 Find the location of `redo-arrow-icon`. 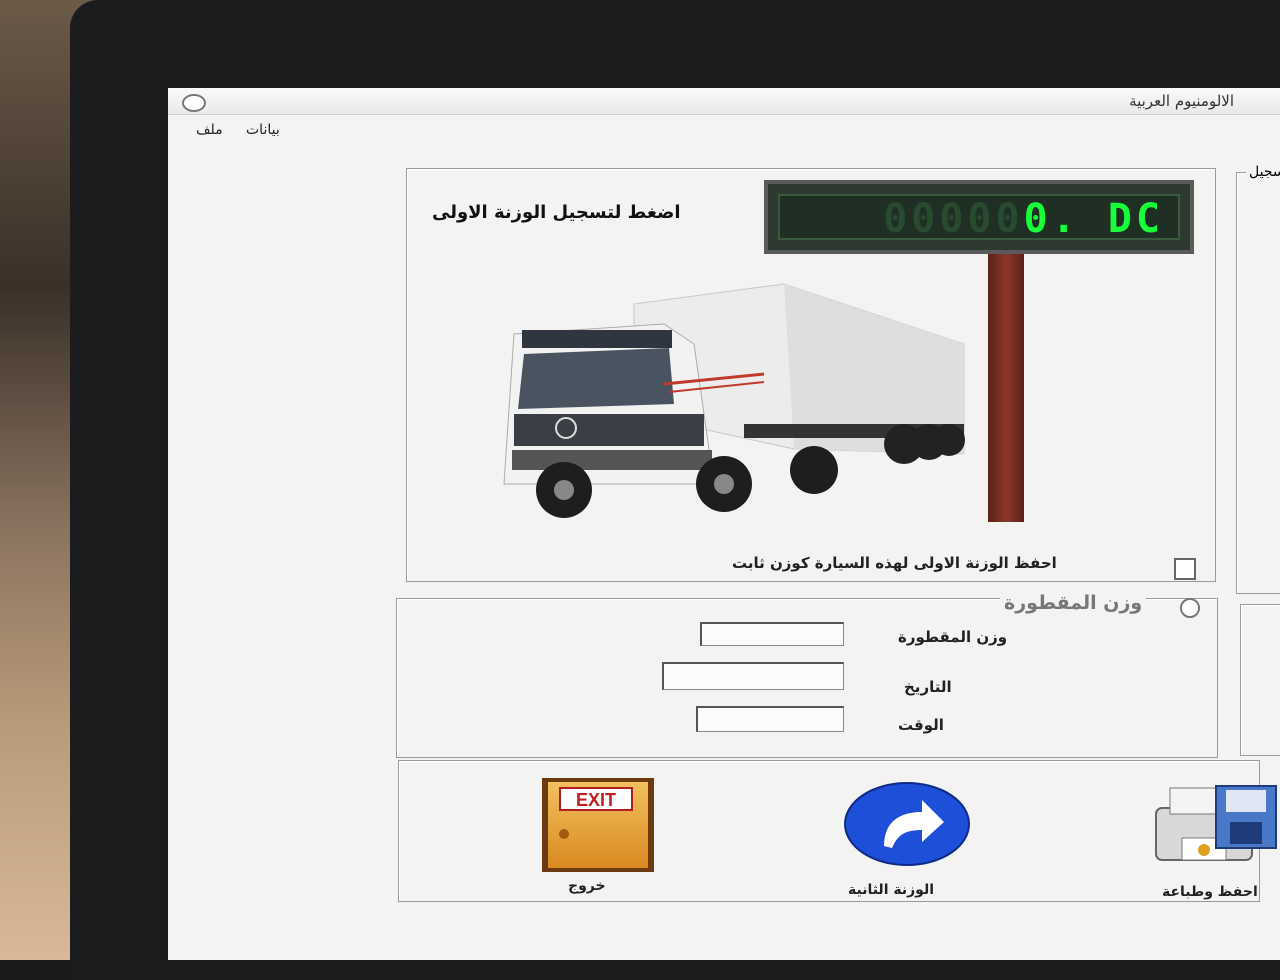

redo-arrow-icon is located at coordinates (907, 824).